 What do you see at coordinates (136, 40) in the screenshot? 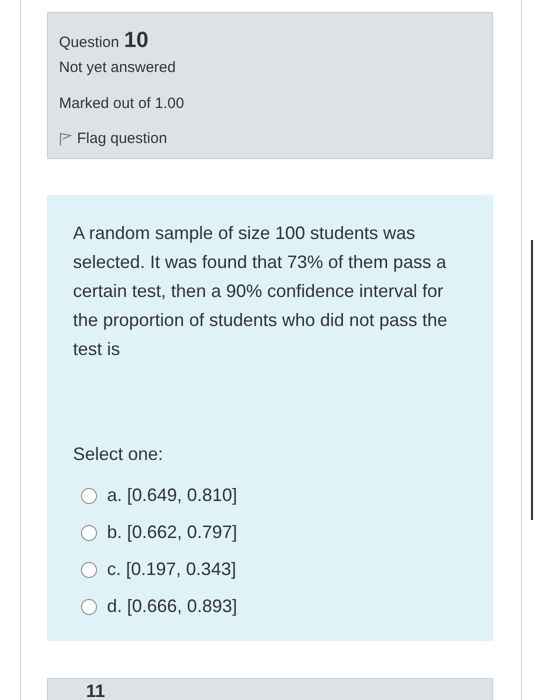
I see `question-number: 10` at bounding box center [136, 40].